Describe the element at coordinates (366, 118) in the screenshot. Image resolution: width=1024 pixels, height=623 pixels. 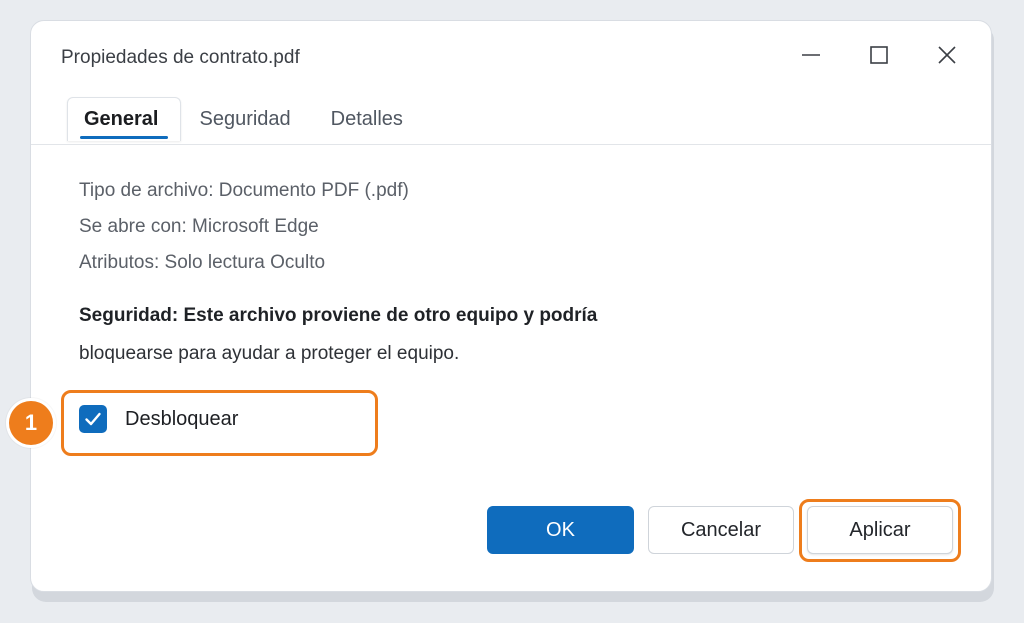
I see `tab-detalles-label: Detalles` at that location.